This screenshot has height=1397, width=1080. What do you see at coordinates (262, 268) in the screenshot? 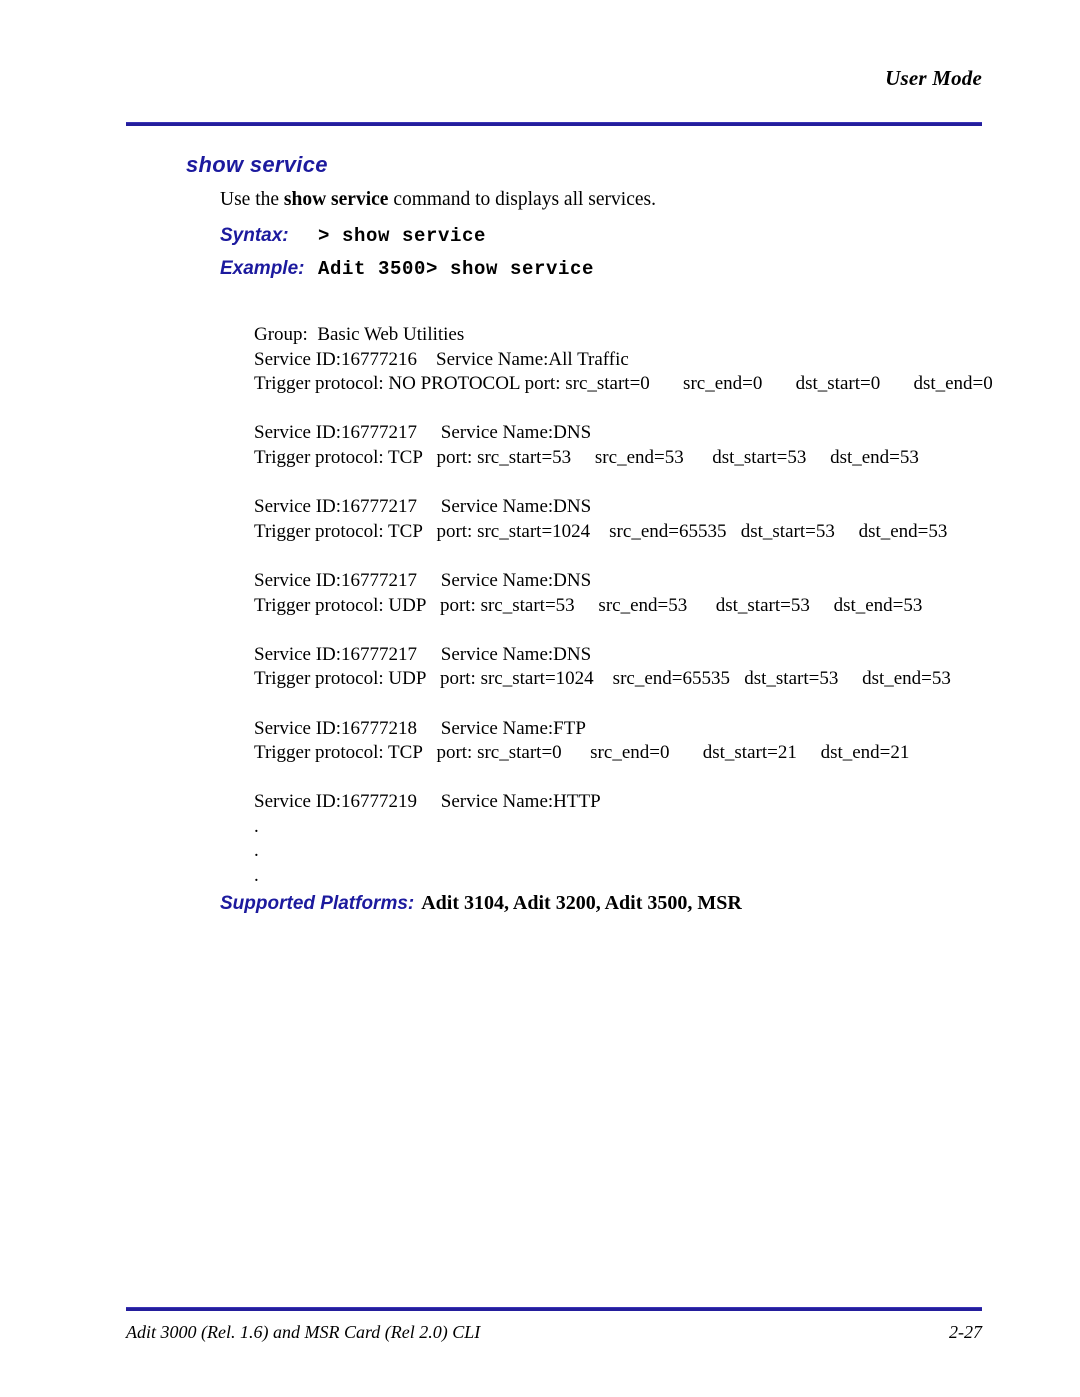
I see `example-label: Example:` at bounding box center [262, 268].